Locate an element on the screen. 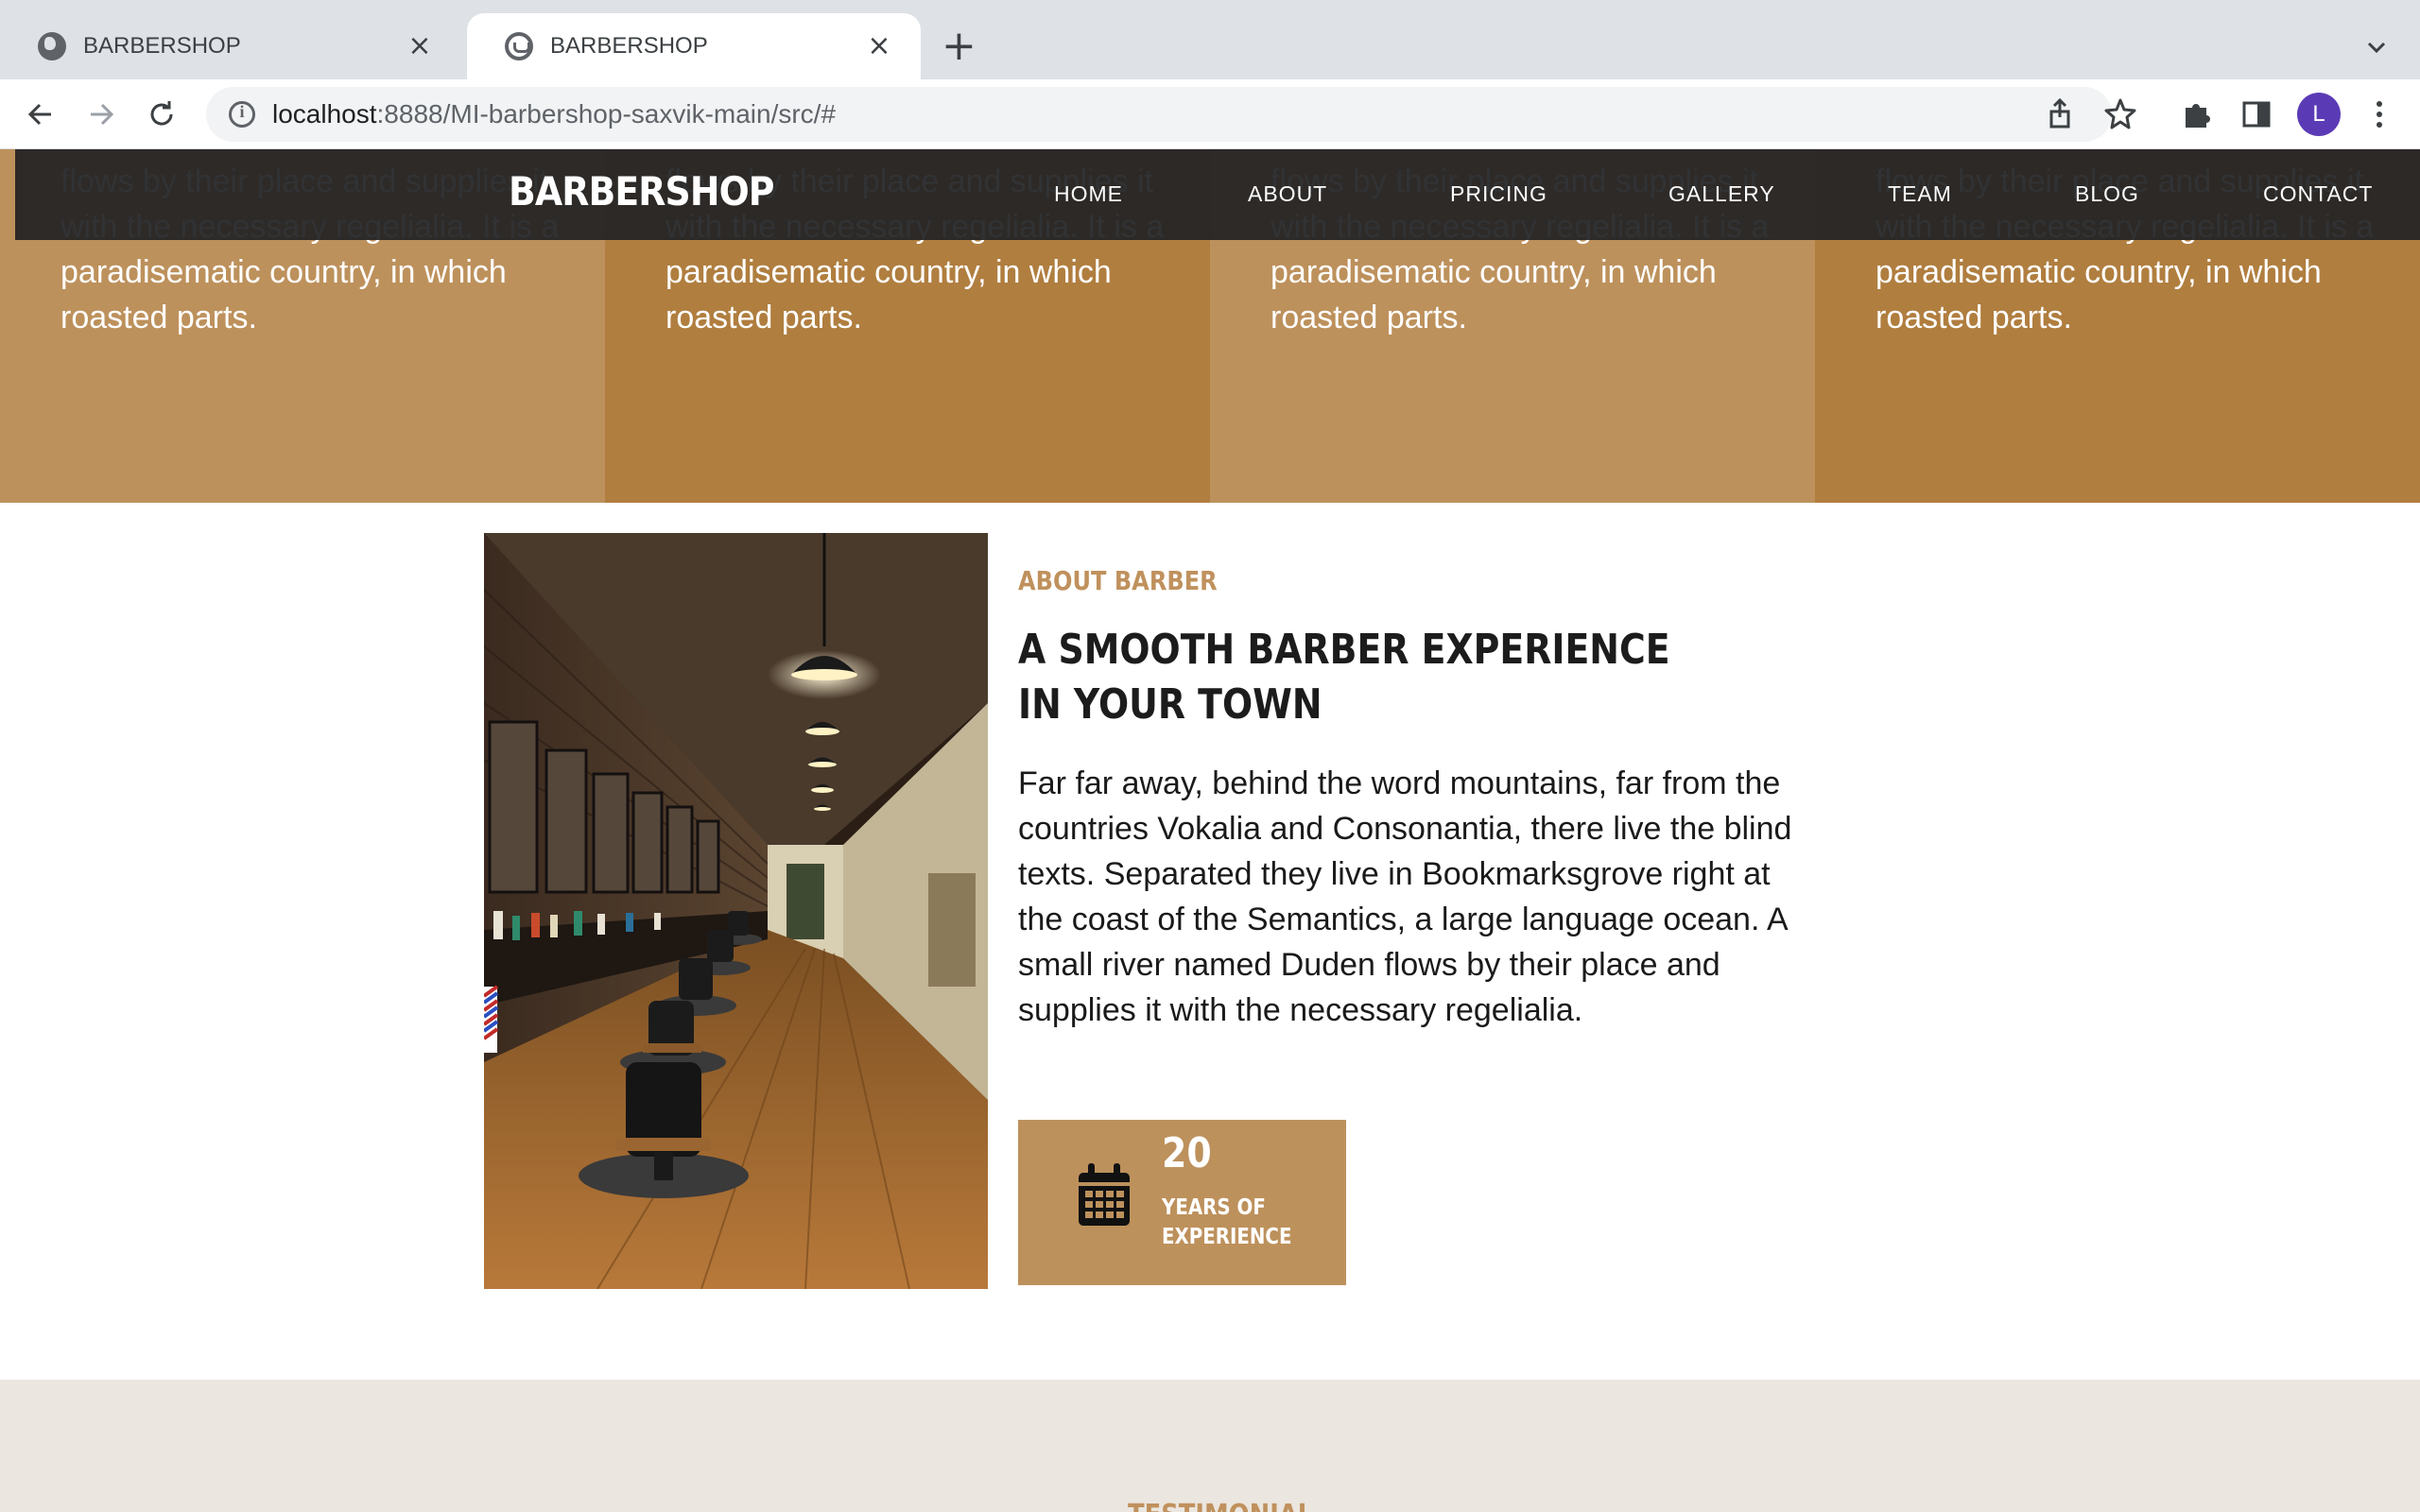  barbershop-favicon-icon is located at coordinates (519, 46).